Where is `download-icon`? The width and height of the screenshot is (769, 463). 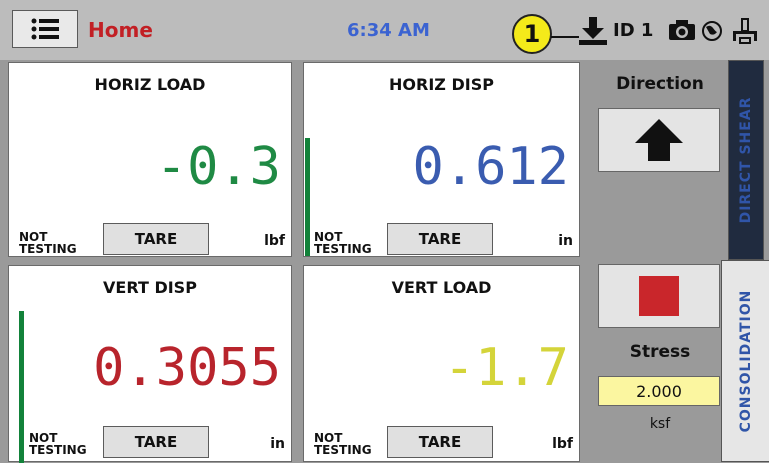 download-icon is located at coordinates (593, 31).